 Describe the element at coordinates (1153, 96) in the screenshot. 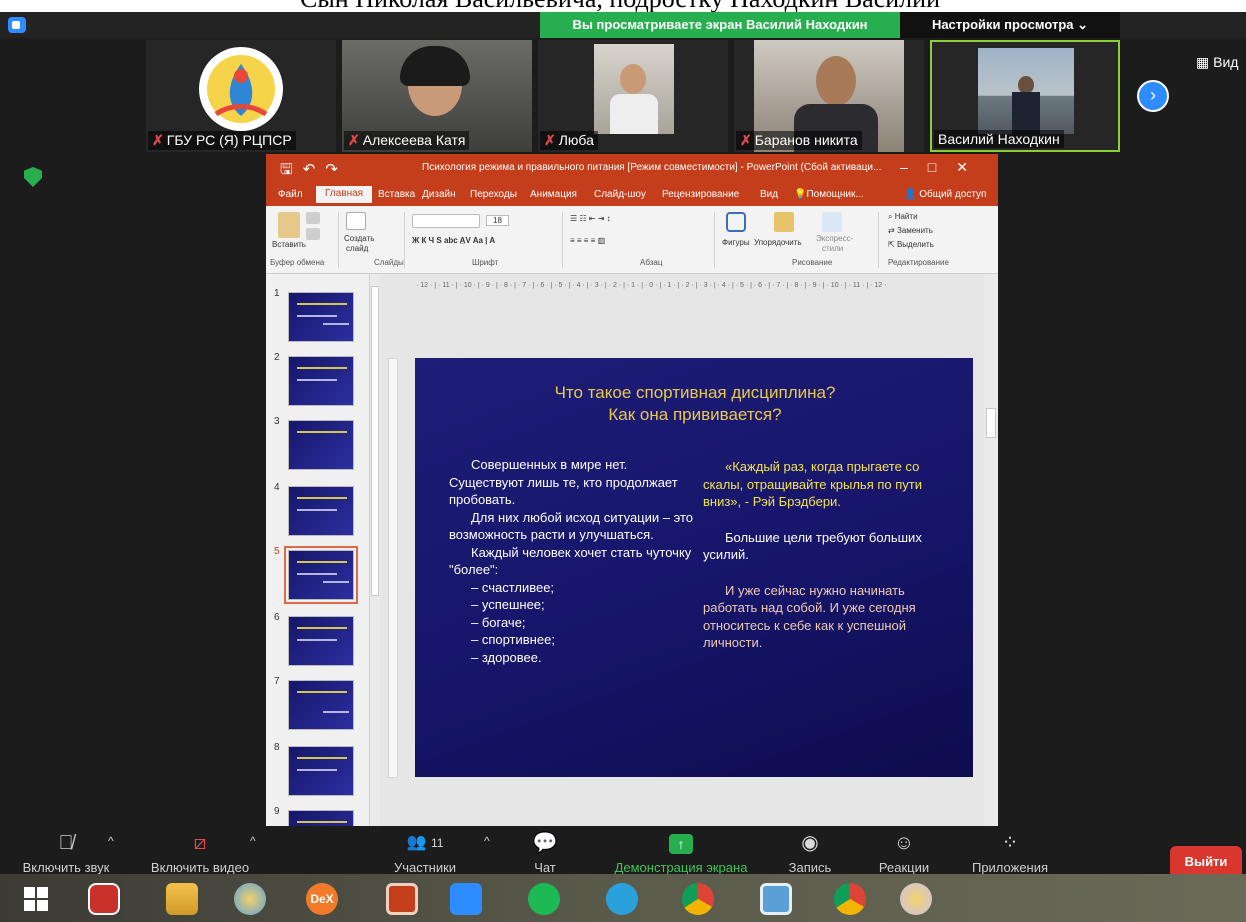

I see `next-page-arrow-icon: ›` at that location.